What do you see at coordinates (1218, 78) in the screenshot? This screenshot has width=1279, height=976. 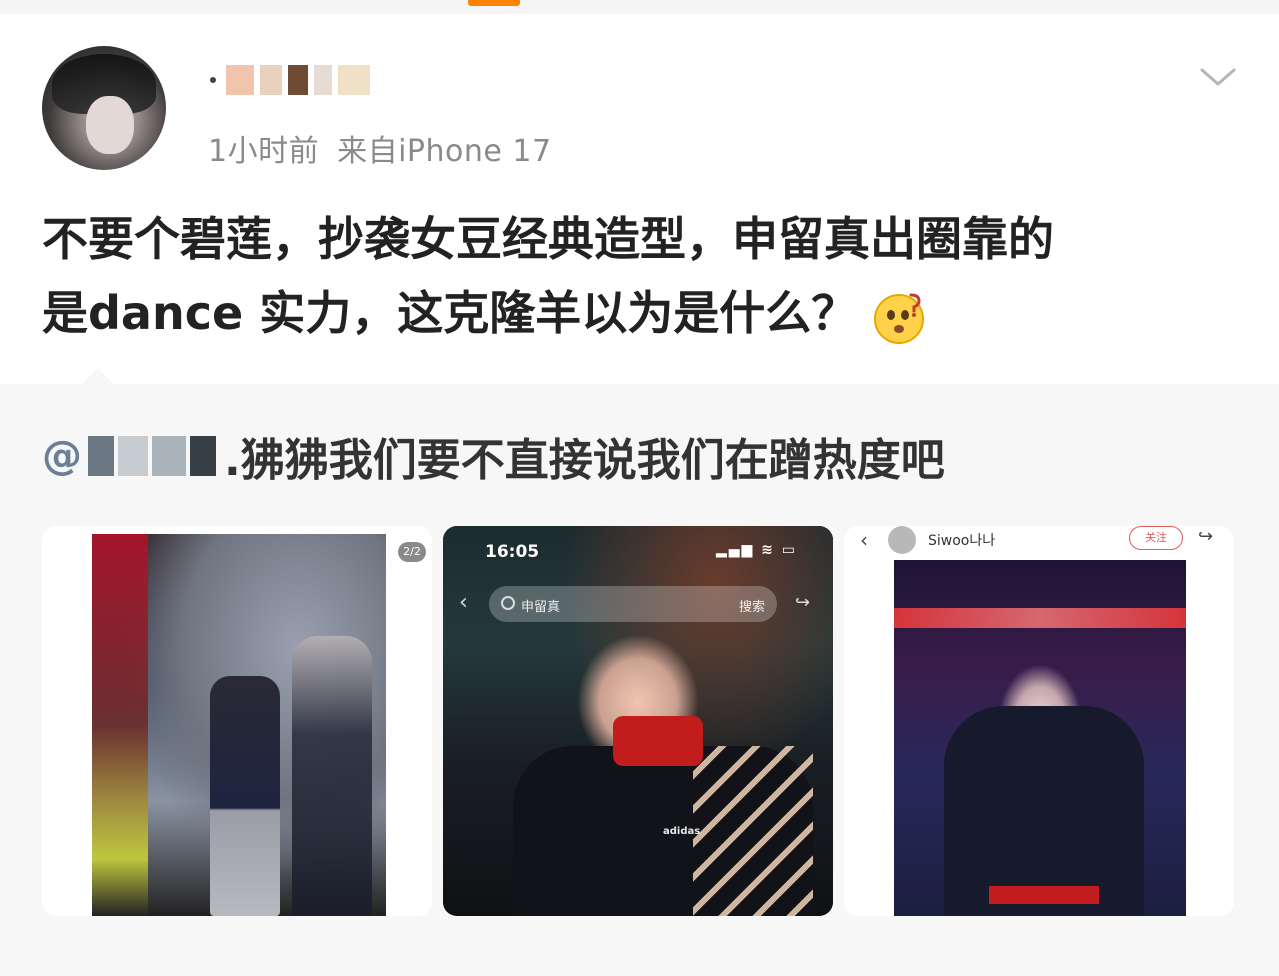 I see `chevron-down-icon` at bounding box center [1218, 78].